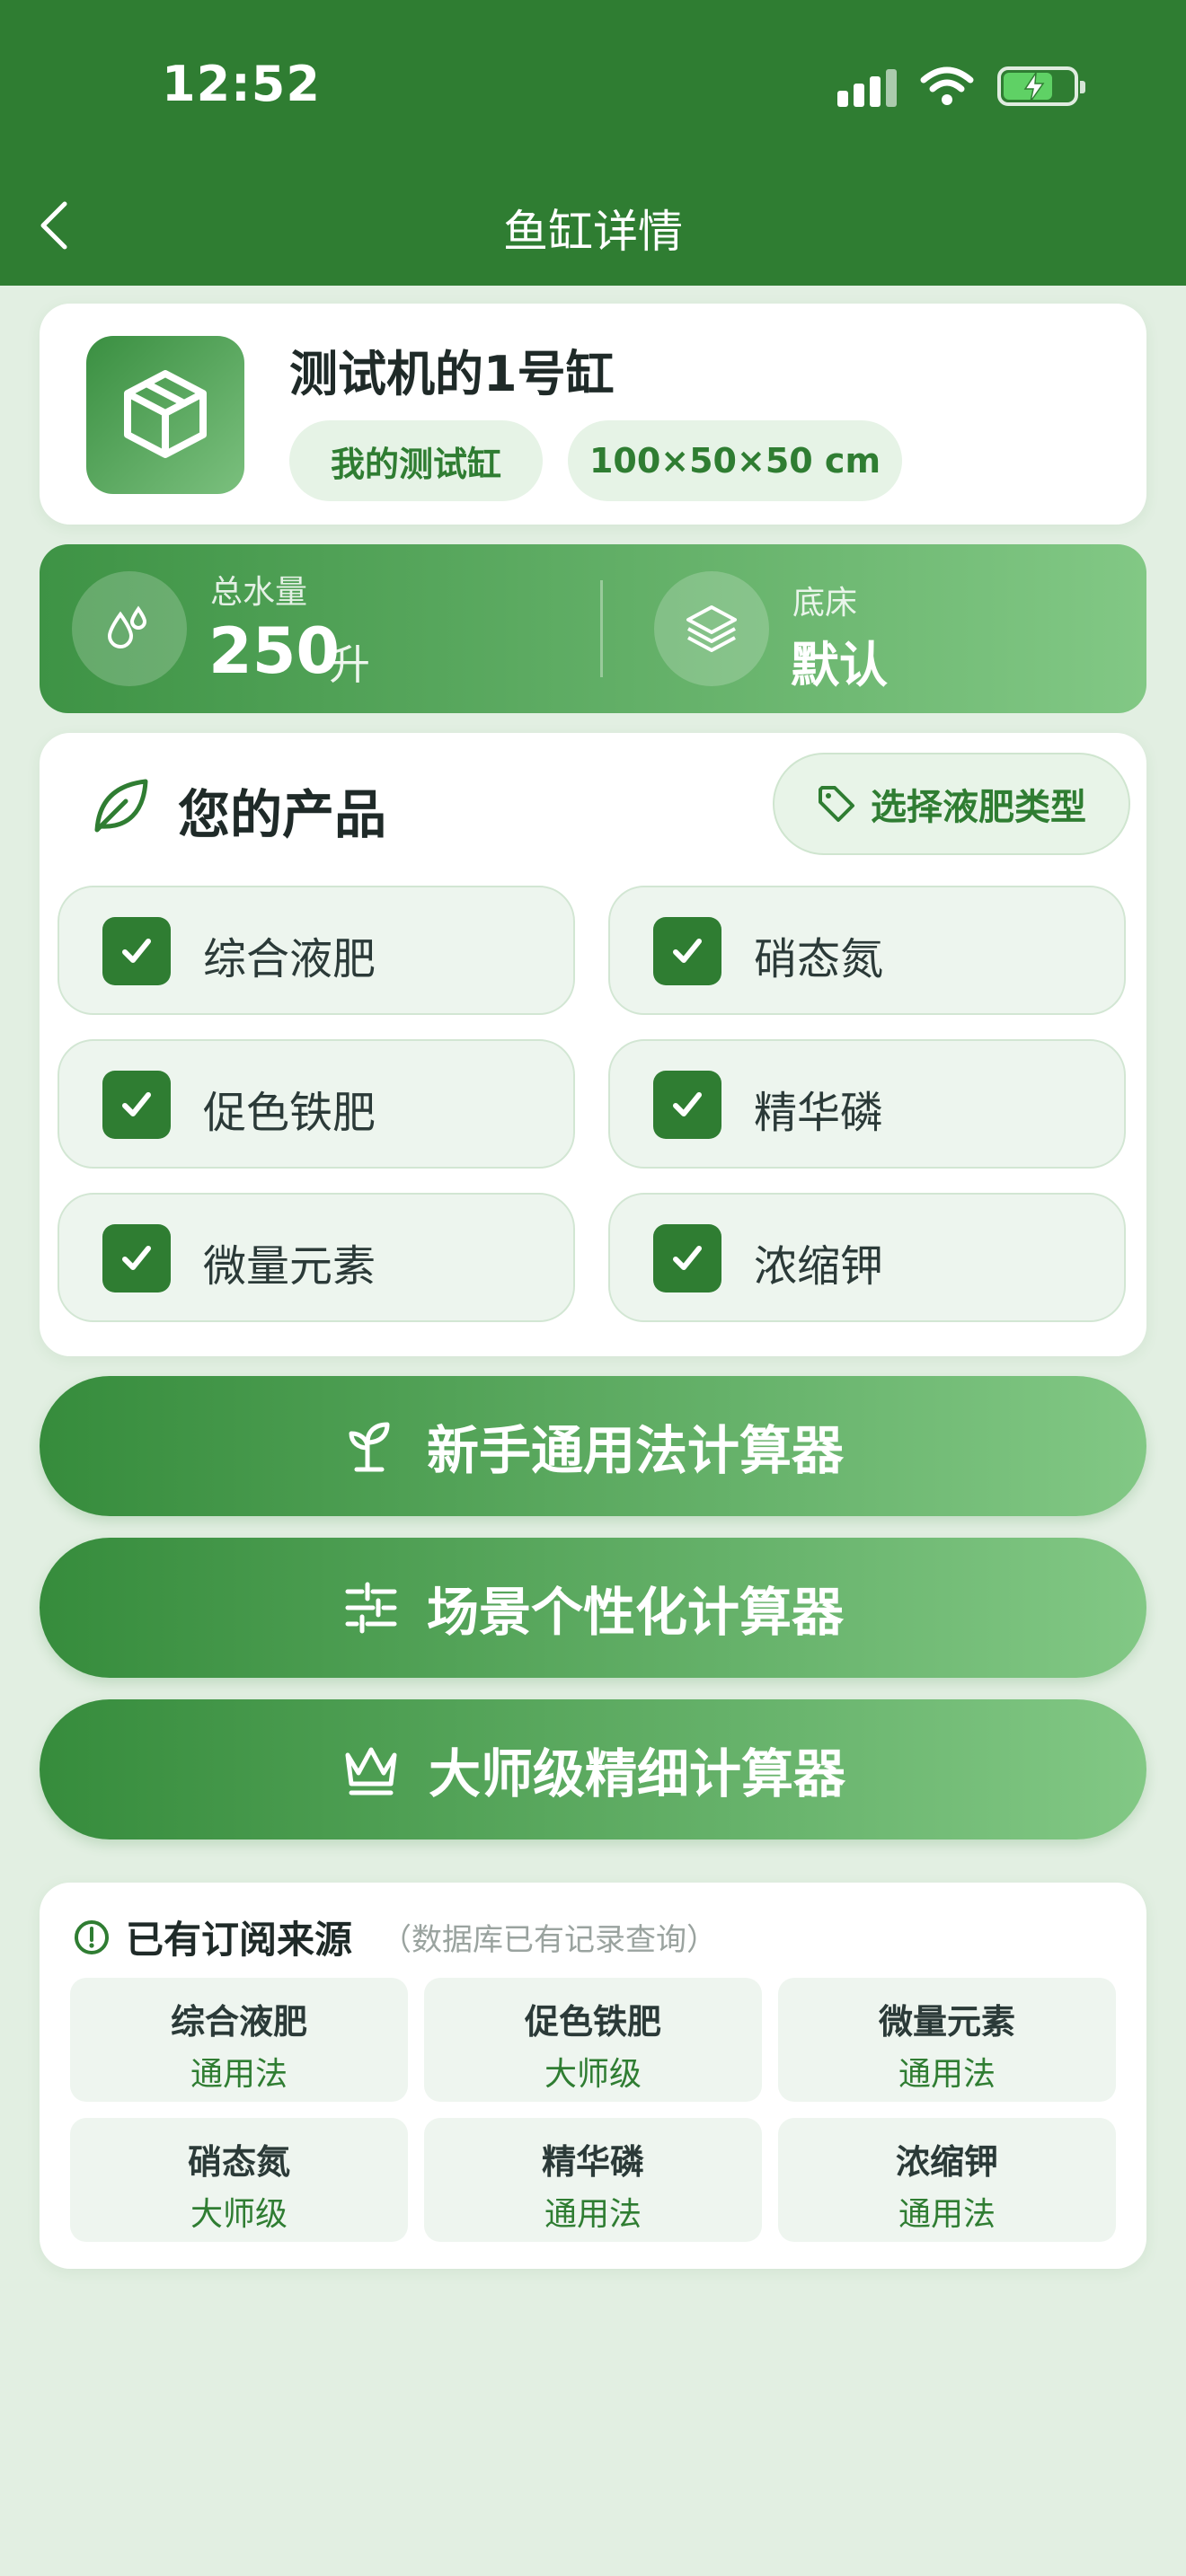 The width and height of the screenshot is (1186, 2576). Describe the element at coordinates (282, 814) in the screenshot. I see `products-title: 您的产品` at that location.